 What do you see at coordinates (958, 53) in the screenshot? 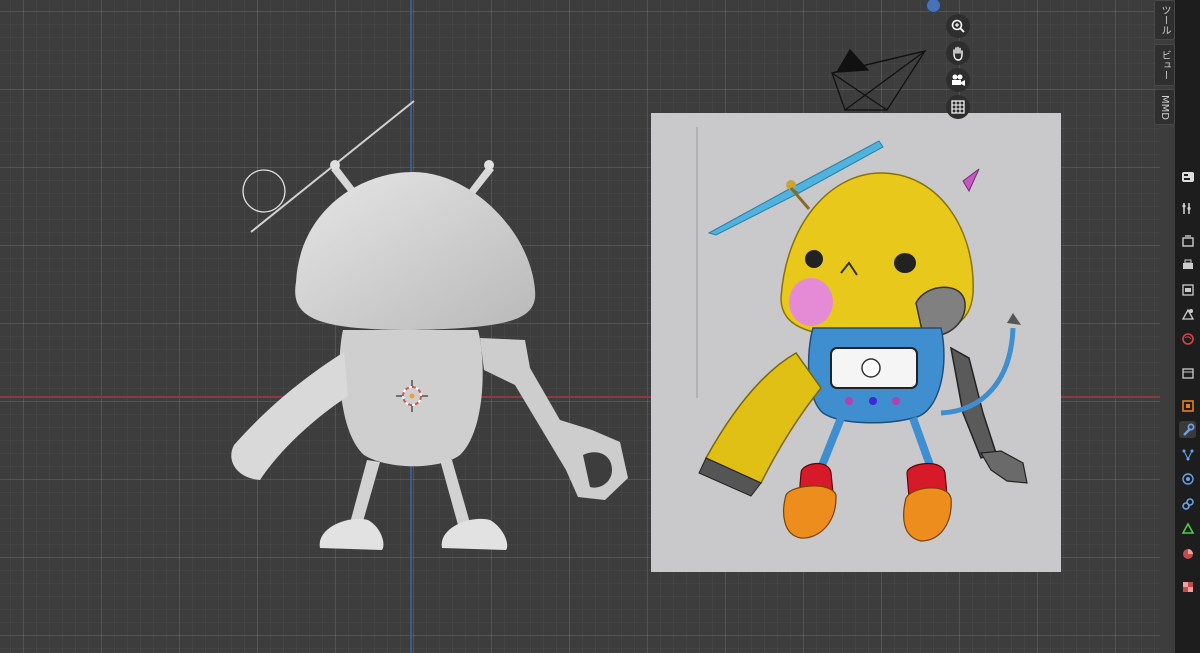
I see `hand-pan-icon` at bounding box center [958, 53].